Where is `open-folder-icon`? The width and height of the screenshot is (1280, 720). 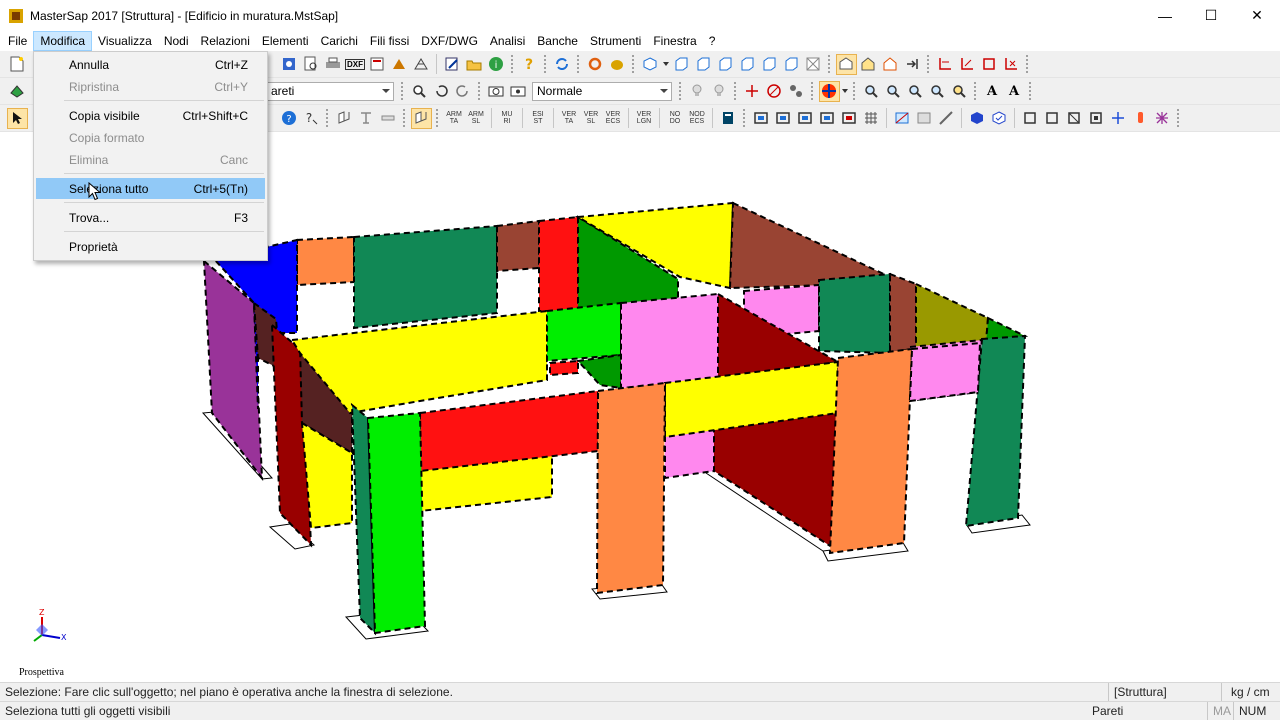 open-folder-icon is located at coordinates (474, 64).